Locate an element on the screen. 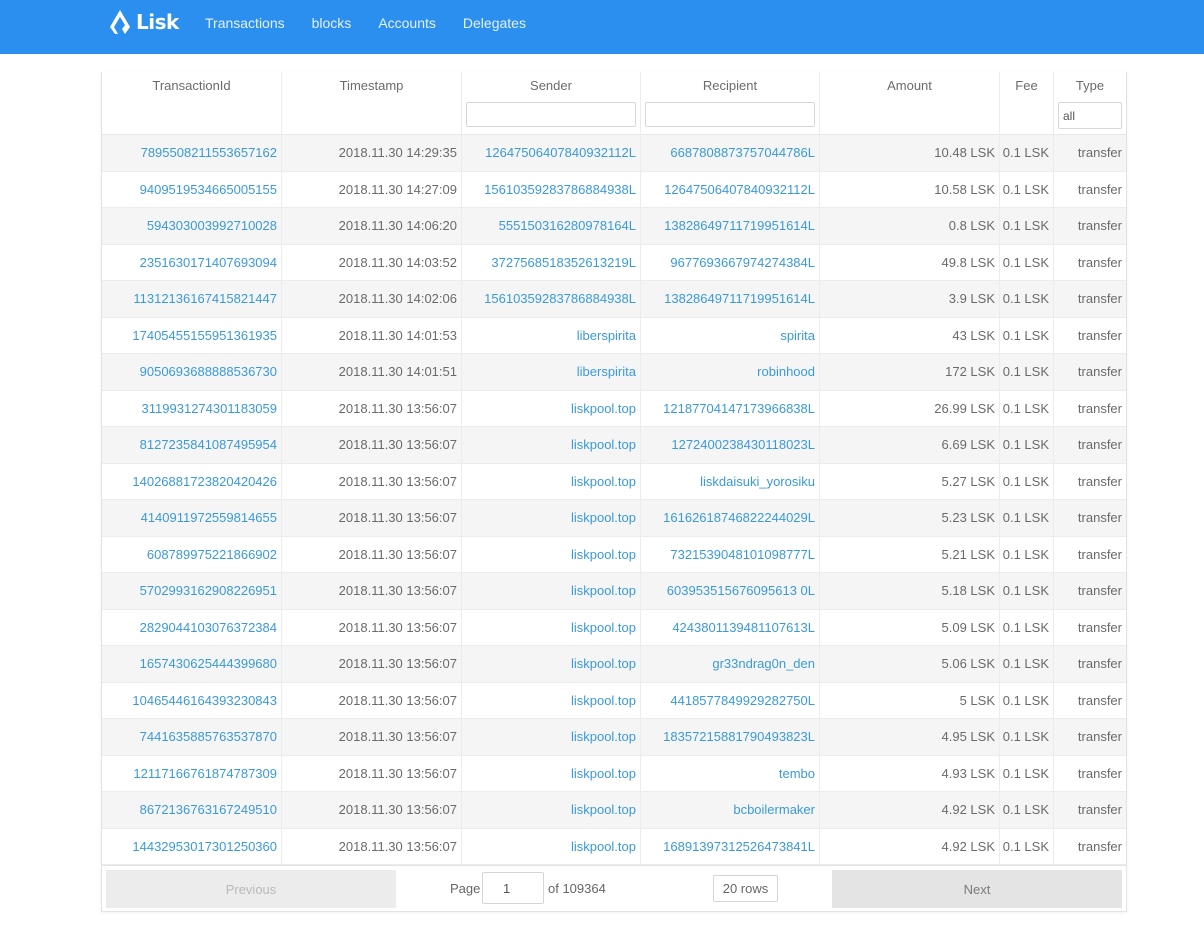  amount-cell: 0.8 LSK is located at coordinates (910, 226).